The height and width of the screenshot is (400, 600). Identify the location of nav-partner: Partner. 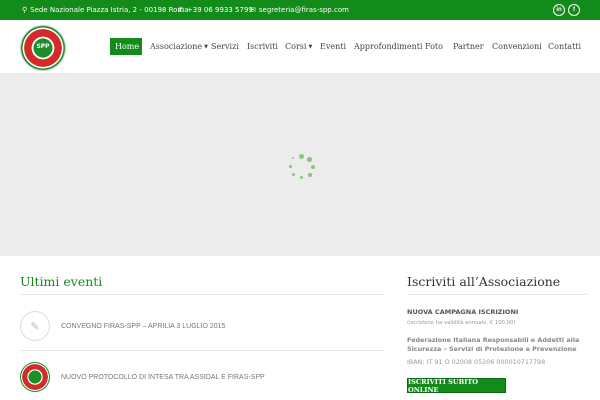
(468, 46).